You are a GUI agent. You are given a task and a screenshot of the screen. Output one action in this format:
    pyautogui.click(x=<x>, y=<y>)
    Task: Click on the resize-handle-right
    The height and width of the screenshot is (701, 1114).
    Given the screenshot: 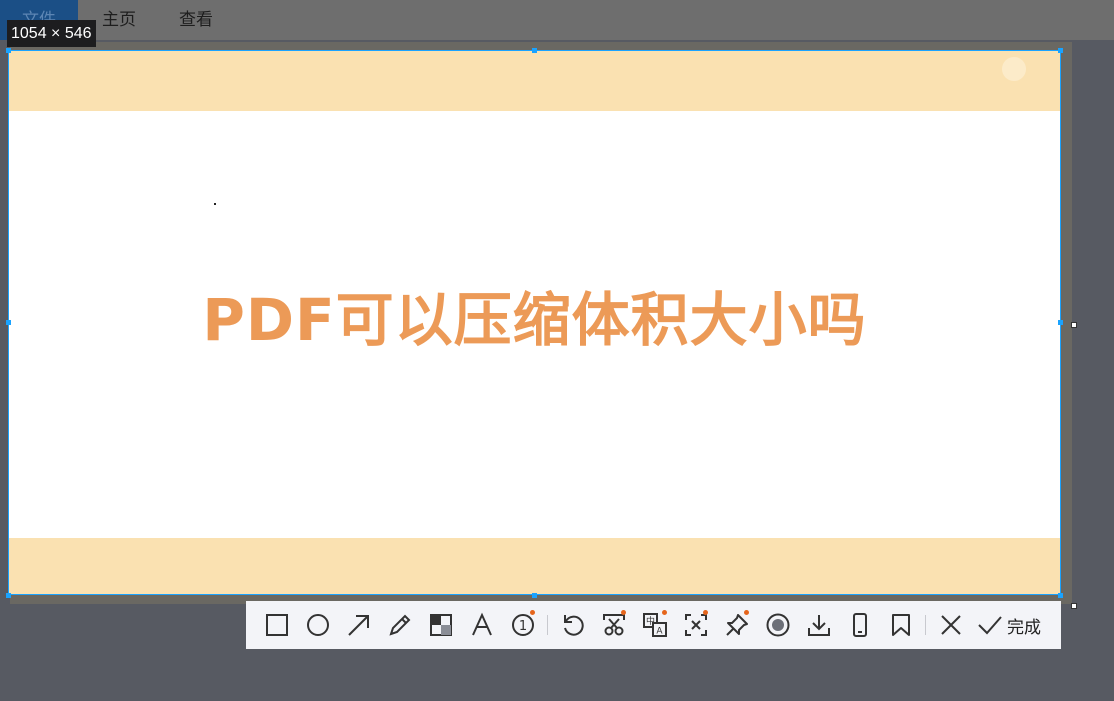 What is the action you would take?
    pyautogui.click(x=1060, y=322)
    